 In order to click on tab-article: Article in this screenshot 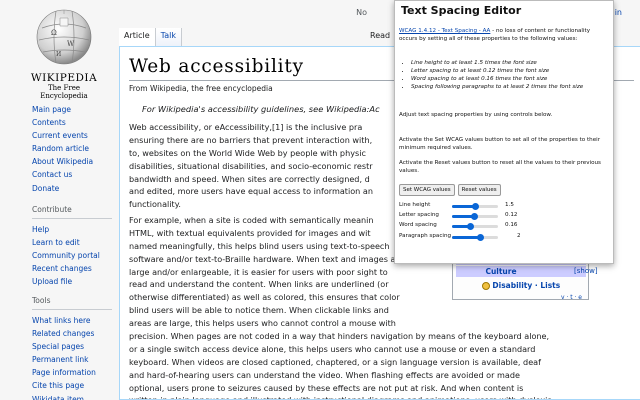, I will do `click(137, 37)`.